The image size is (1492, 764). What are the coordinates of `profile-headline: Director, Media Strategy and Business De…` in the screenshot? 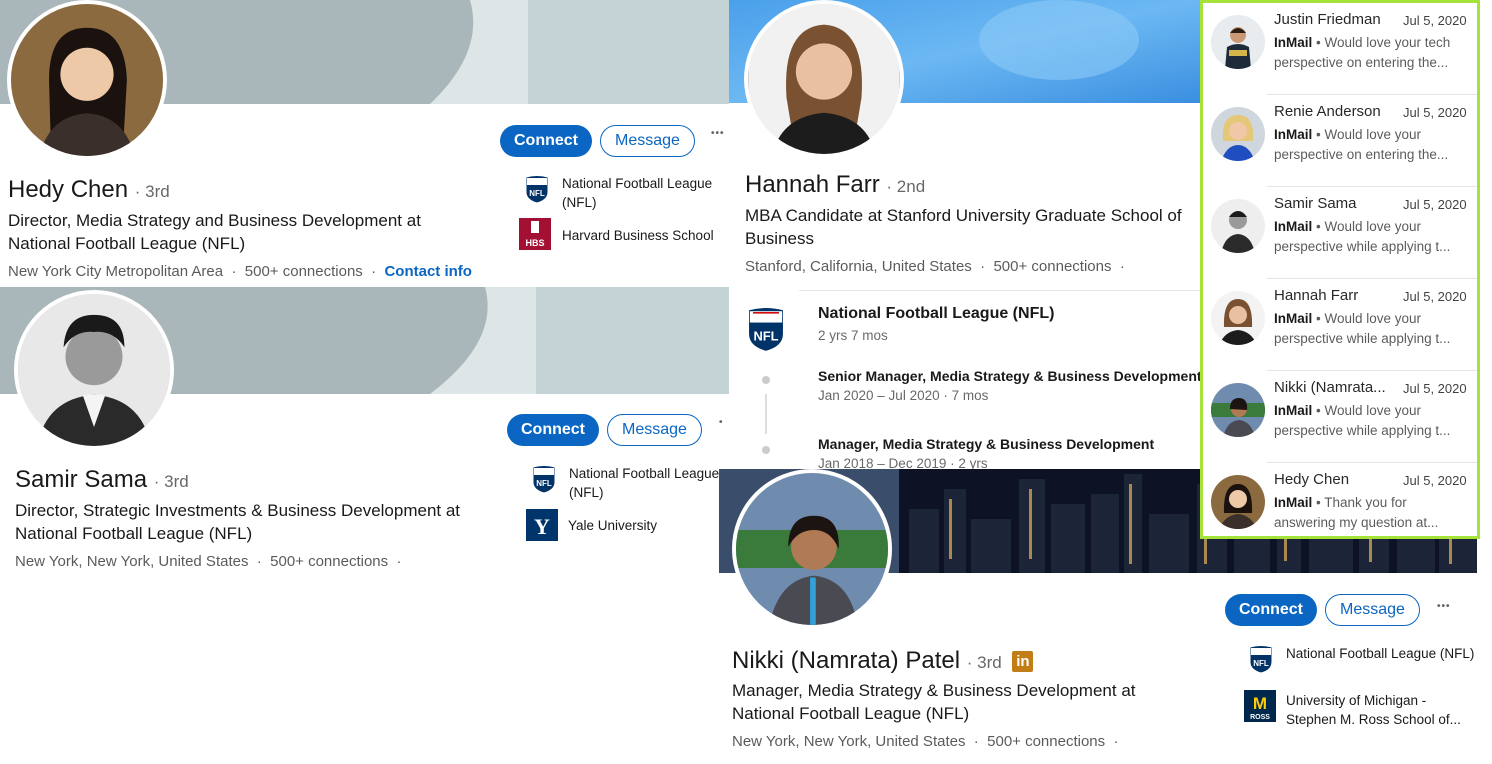 It's located at (214, 232).